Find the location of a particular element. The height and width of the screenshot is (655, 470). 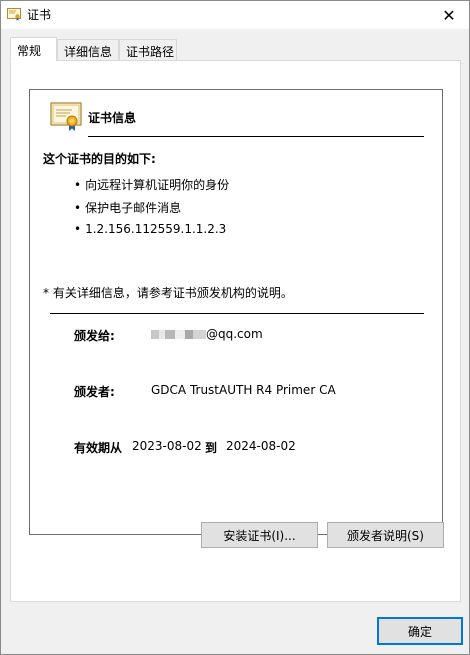

tab-details: 详细信息 is located at coordinates (88, 50).